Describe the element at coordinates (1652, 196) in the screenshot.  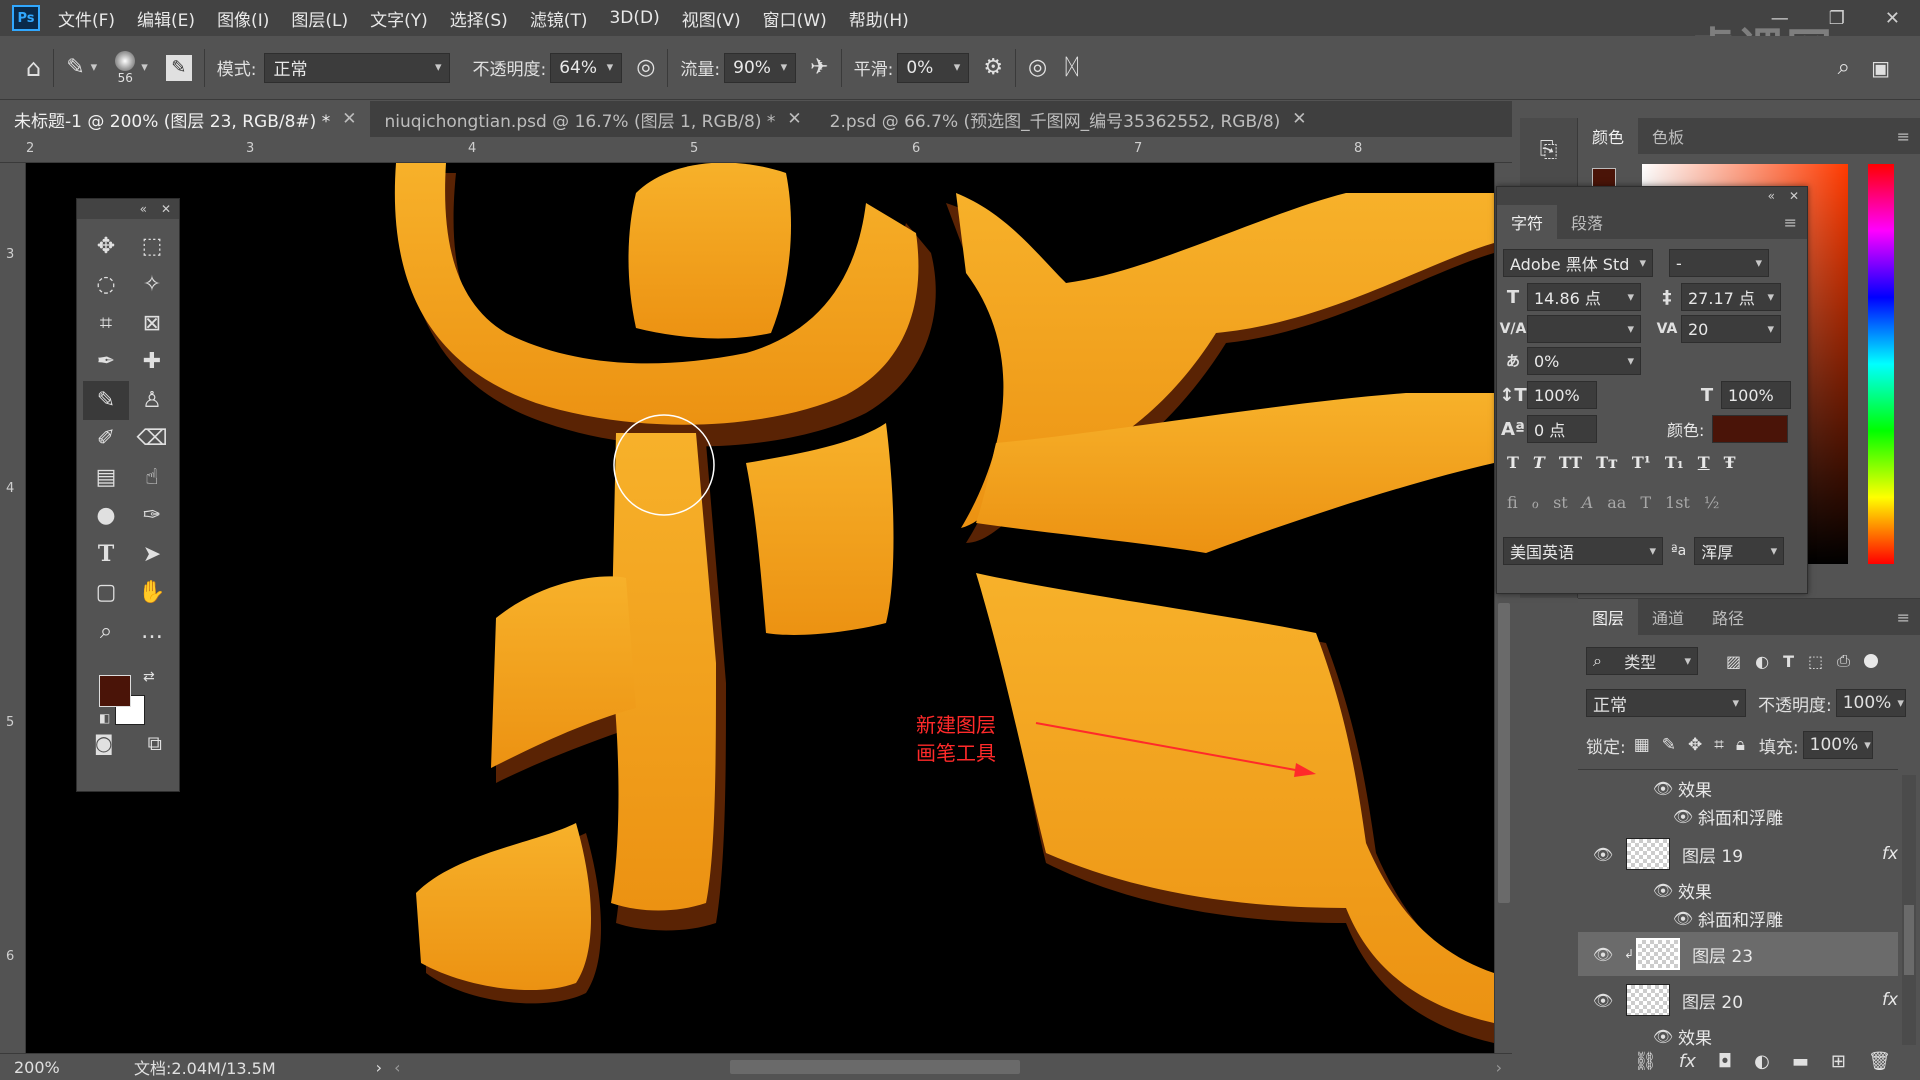
I see `char-panel-header: «✕` at that location.